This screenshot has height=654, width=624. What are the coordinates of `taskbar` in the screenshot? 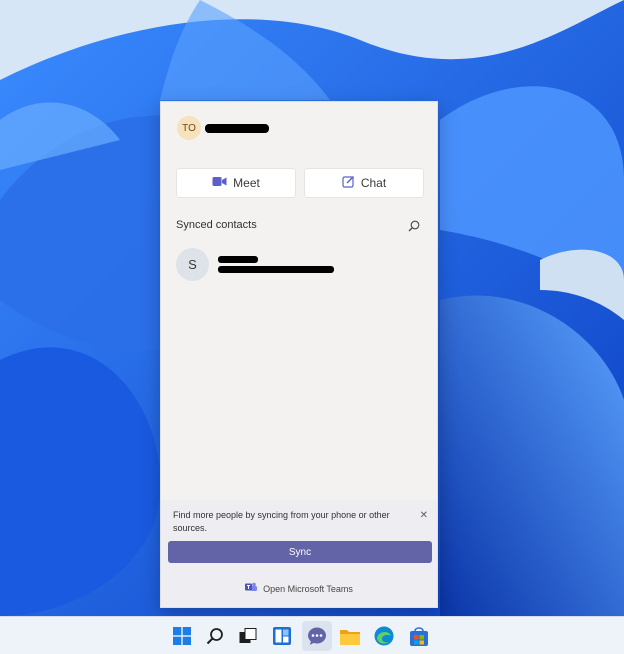 It's located at (312, 635).